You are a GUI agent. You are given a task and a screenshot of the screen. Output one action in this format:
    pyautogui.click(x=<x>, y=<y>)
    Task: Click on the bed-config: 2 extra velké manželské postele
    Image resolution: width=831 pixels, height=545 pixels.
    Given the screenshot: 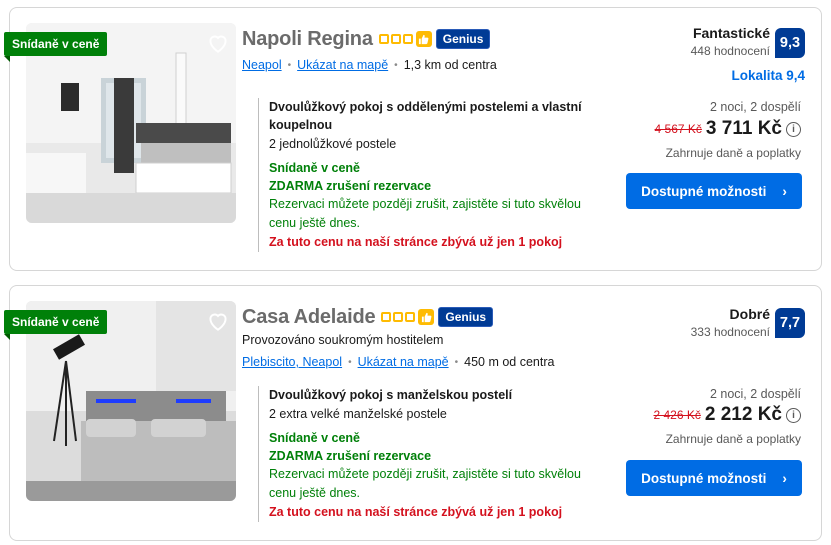 What is the action you would take?
    pyautogui.click(x=358, y=414)
    